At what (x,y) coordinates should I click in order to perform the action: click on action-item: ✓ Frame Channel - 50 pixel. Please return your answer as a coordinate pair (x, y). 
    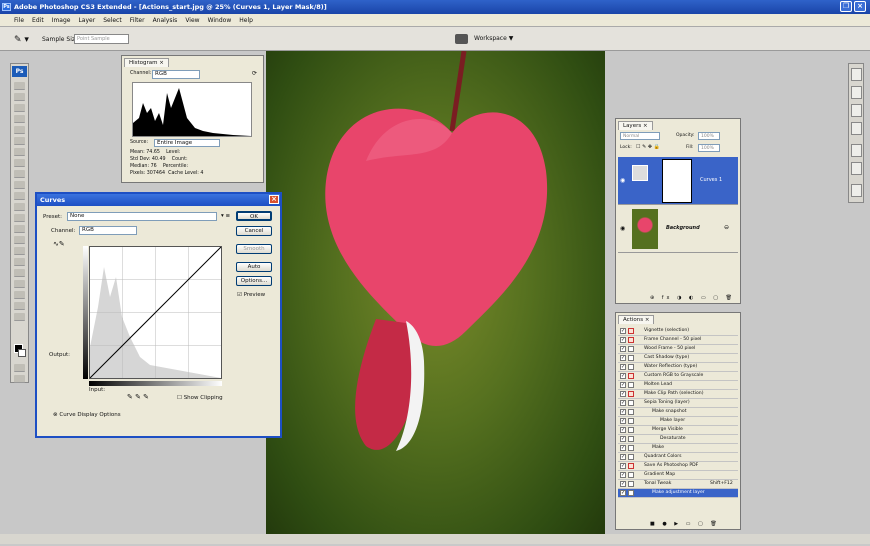
    Looking at the image, I should click on (678, 340).